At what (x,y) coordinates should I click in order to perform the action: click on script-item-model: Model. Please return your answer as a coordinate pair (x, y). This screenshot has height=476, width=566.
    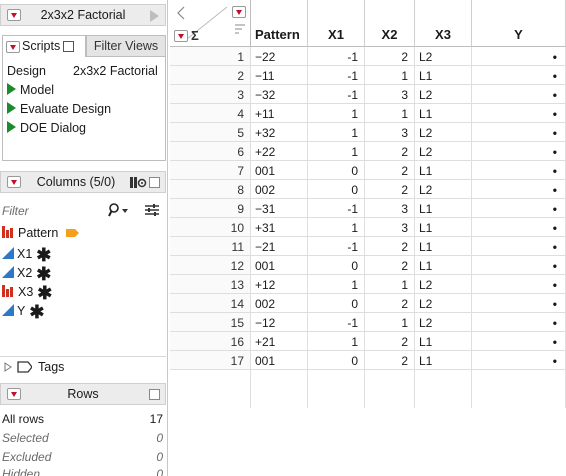
    Looking at the image, I should click on (30, 90).